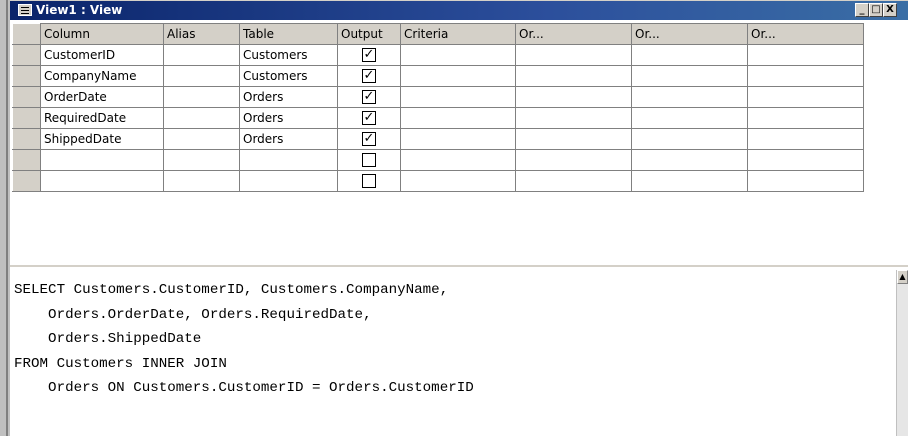  What do you see at coordinates (102, 139) in the screenshot?
I see `column-cell: ShippedDate` at bounding box center [102, 139].